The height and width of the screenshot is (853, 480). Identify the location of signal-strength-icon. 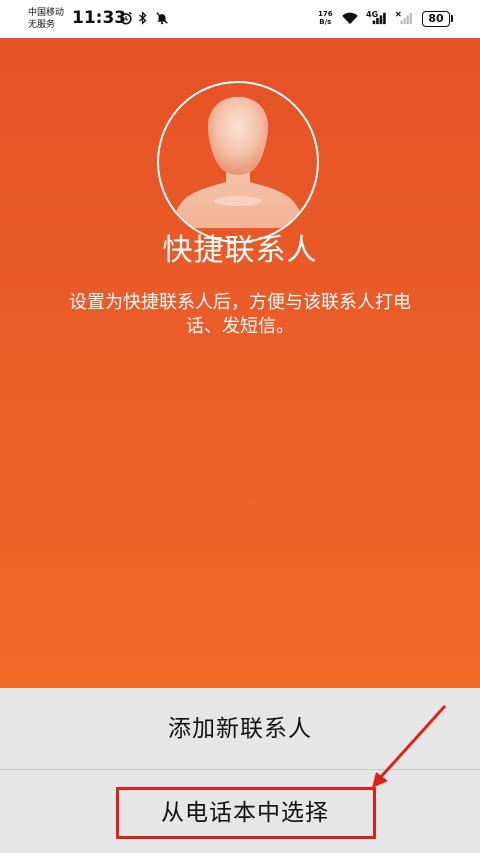
(379, 18).